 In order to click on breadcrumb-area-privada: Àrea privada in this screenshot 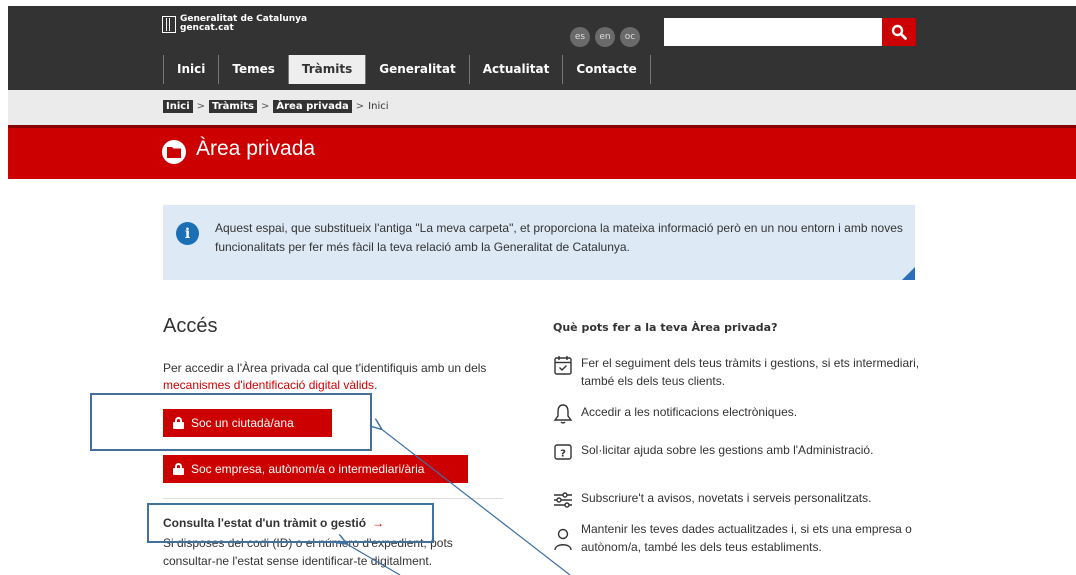, I will do `click(312, 106)`.